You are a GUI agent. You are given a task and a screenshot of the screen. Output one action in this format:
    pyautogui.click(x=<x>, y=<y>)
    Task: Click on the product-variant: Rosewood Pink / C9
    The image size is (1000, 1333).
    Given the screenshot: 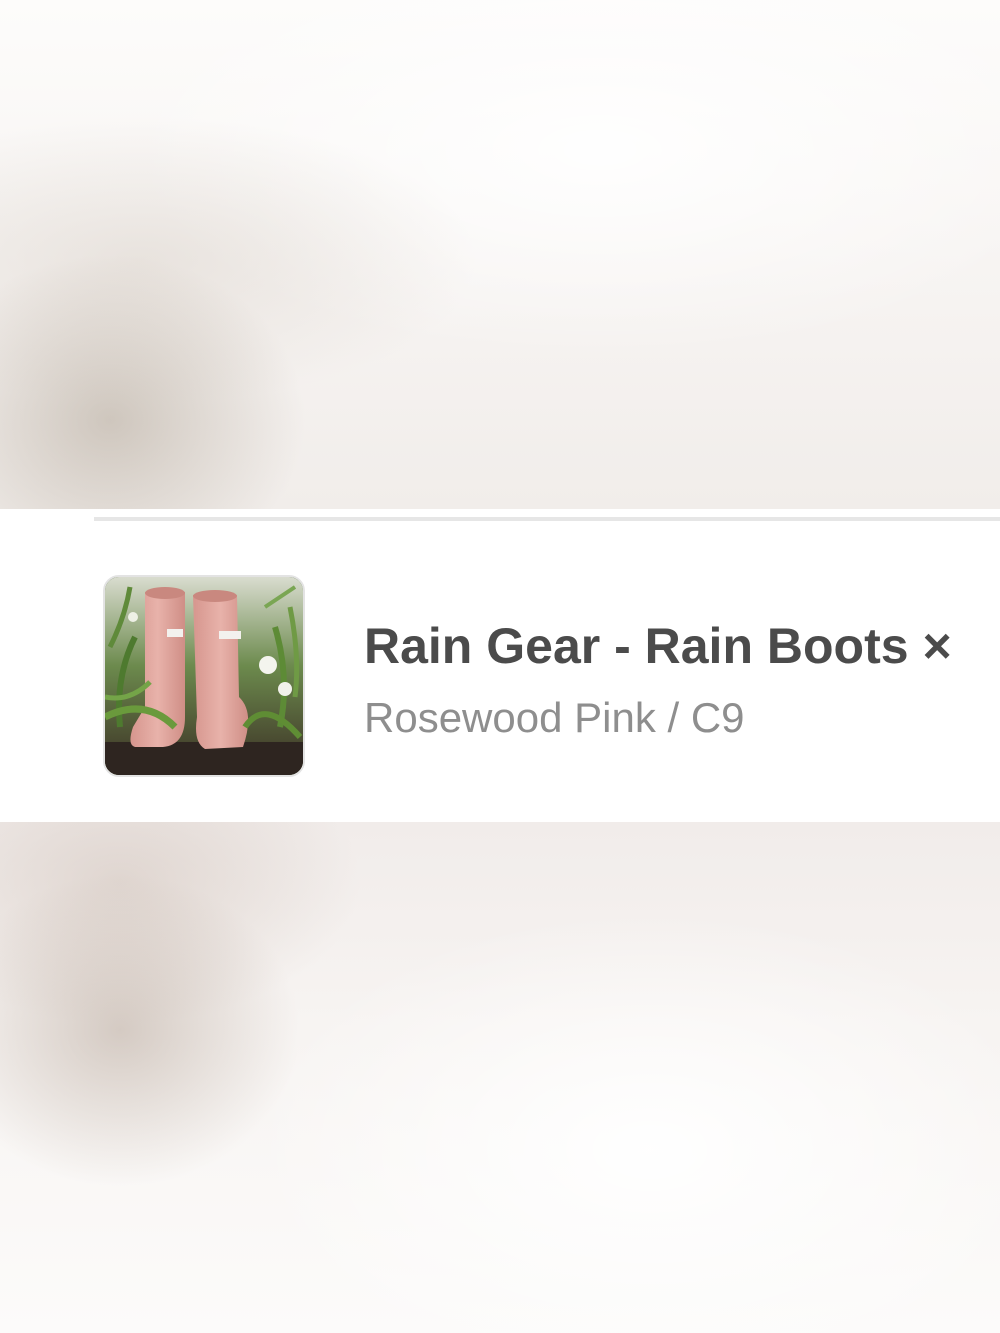 What is the action you would take?
    pyautogui.click(x=554, y=717)
    